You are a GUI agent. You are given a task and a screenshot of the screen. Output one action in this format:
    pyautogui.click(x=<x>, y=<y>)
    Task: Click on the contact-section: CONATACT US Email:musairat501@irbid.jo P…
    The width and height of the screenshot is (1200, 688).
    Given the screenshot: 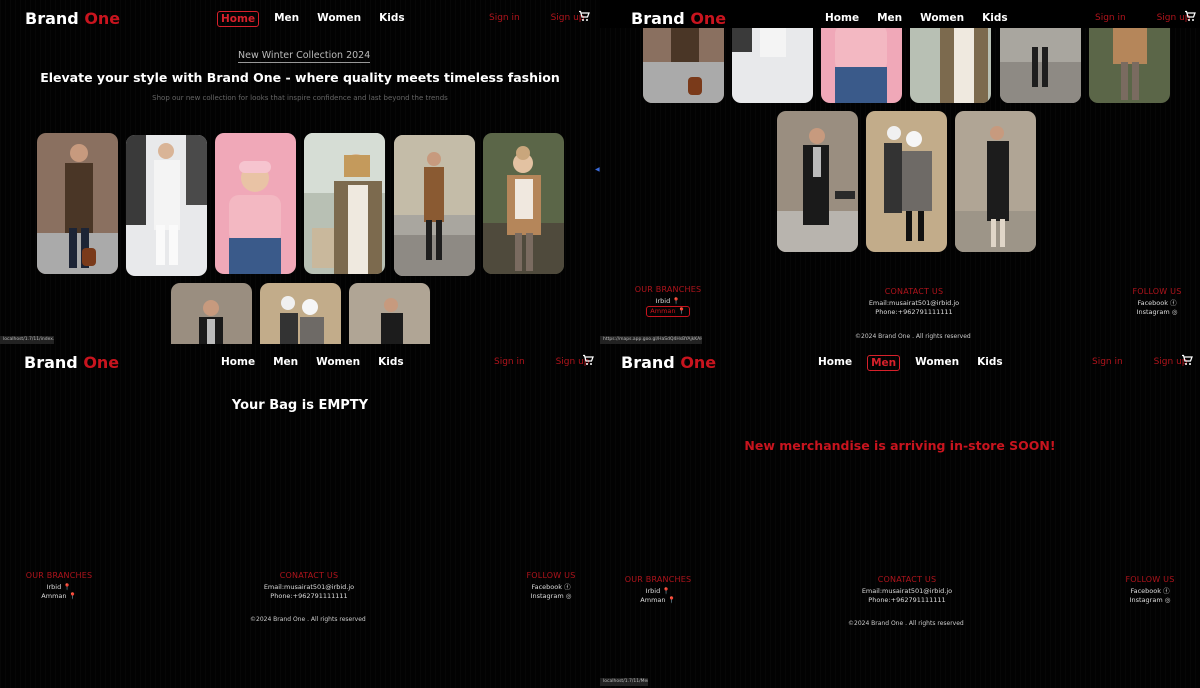 What is the action you would take?
    pyautogui.click(x=907, y=590)
    